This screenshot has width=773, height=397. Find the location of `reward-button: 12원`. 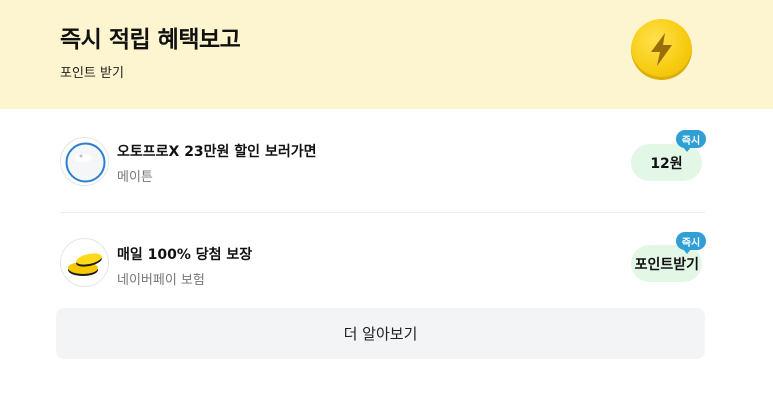

reward-button: 12원 is located at coordinates (666, 162).